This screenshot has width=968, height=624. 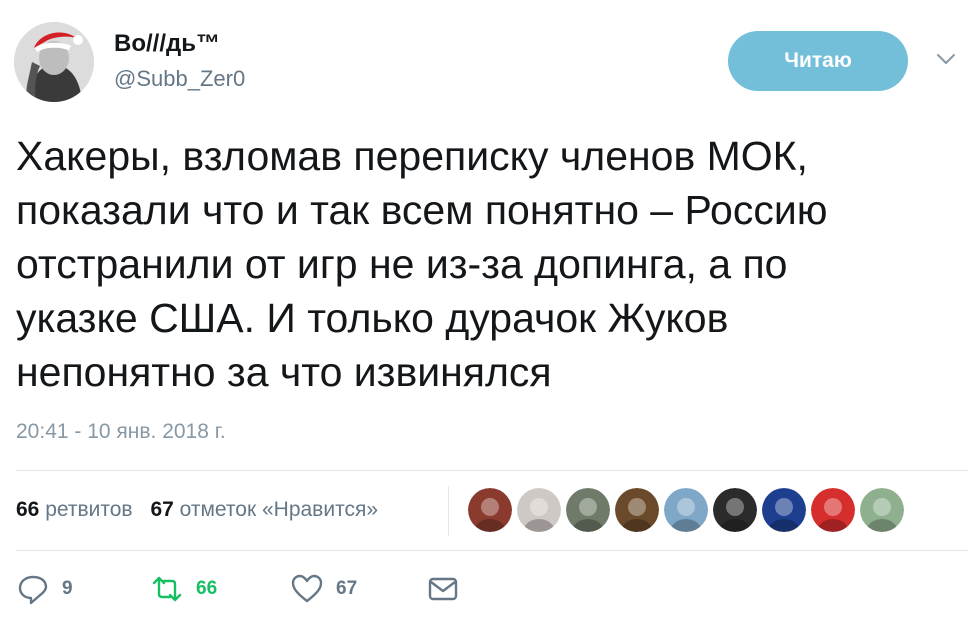 I want to click on tweet-text-line: отстранили от игр не из-за допинга, а по, so click(x=402, y=264).